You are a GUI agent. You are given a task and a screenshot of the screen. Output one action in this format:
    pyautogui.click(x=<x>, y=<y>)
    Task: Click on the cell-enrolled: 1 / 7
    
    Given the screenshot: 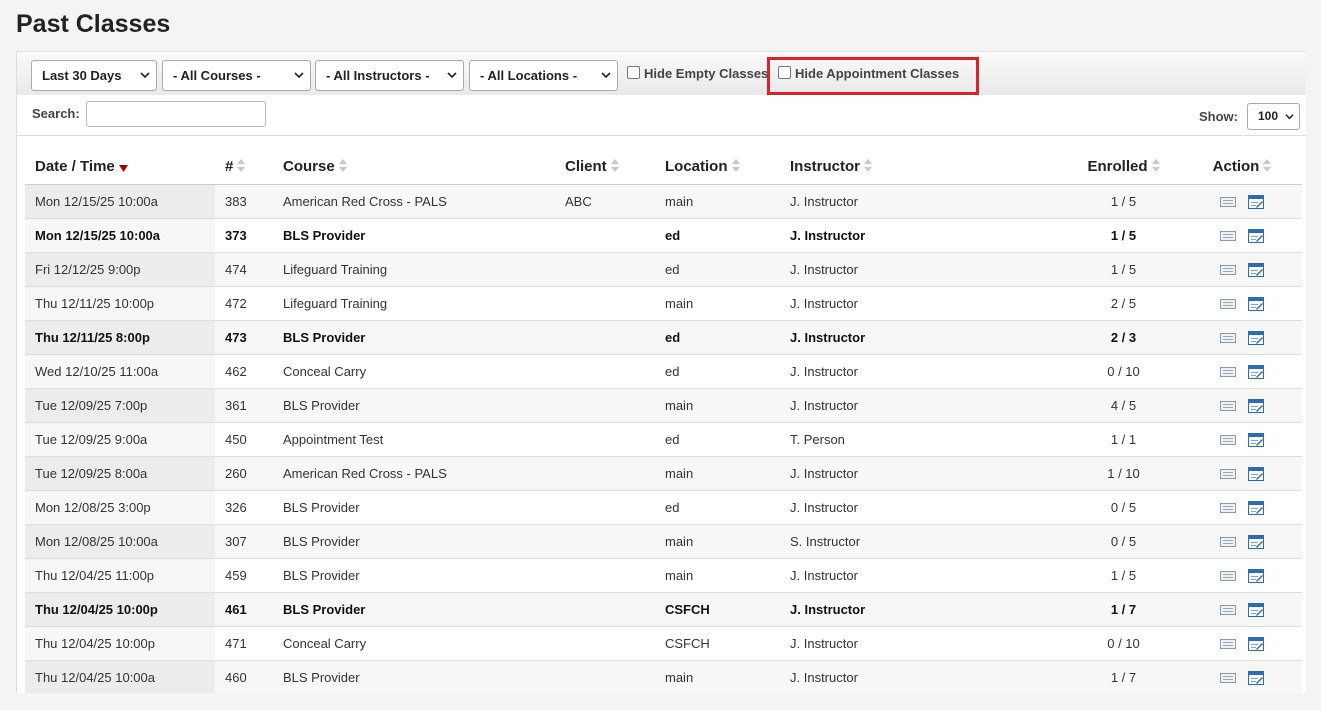 What is the action you would take?
    pyautogui.click(x=1123, y=676)
    